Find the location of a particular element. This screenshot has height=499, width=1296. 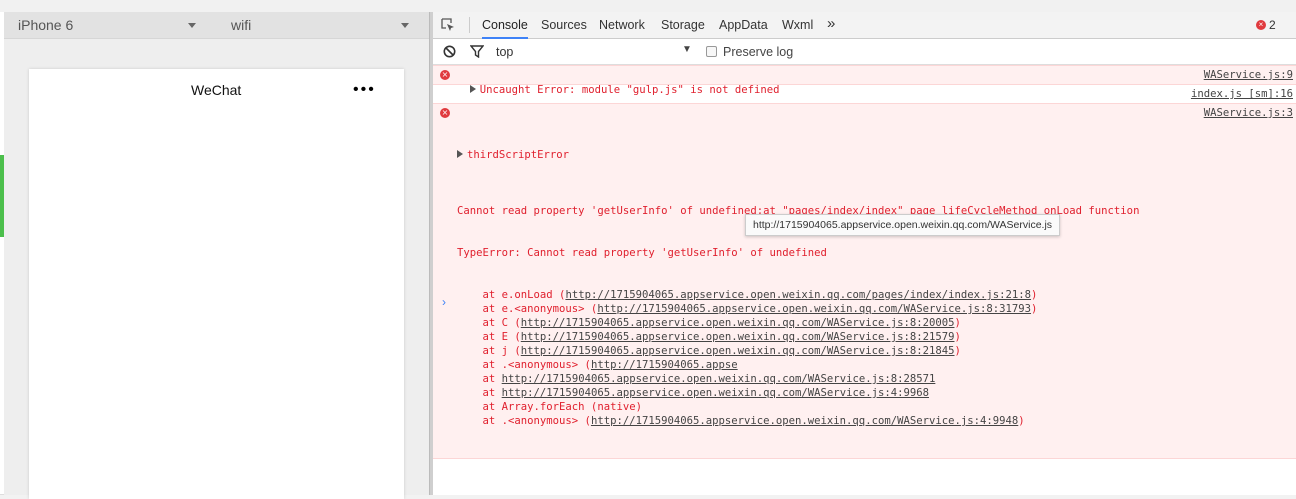

frame-text: at e.onLoad ( is located at coordinates (511, 295).